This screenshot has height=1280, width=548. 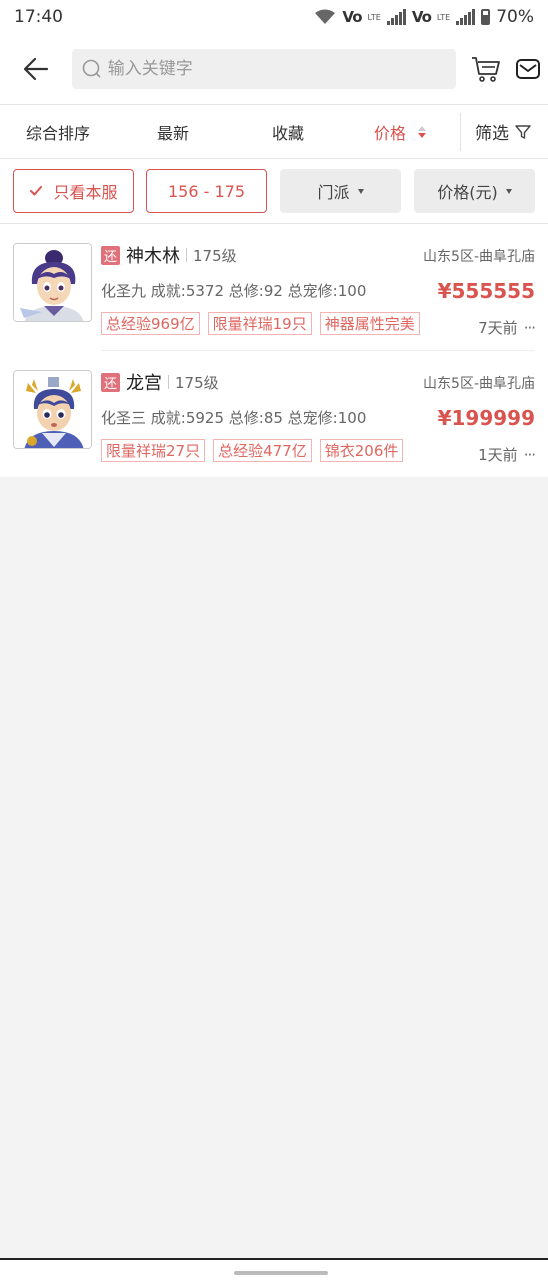 What do you see at coordinates (390, 133) in the screenshot?
I see `sort-price-label: 价格` at bounding box center [390, 133].